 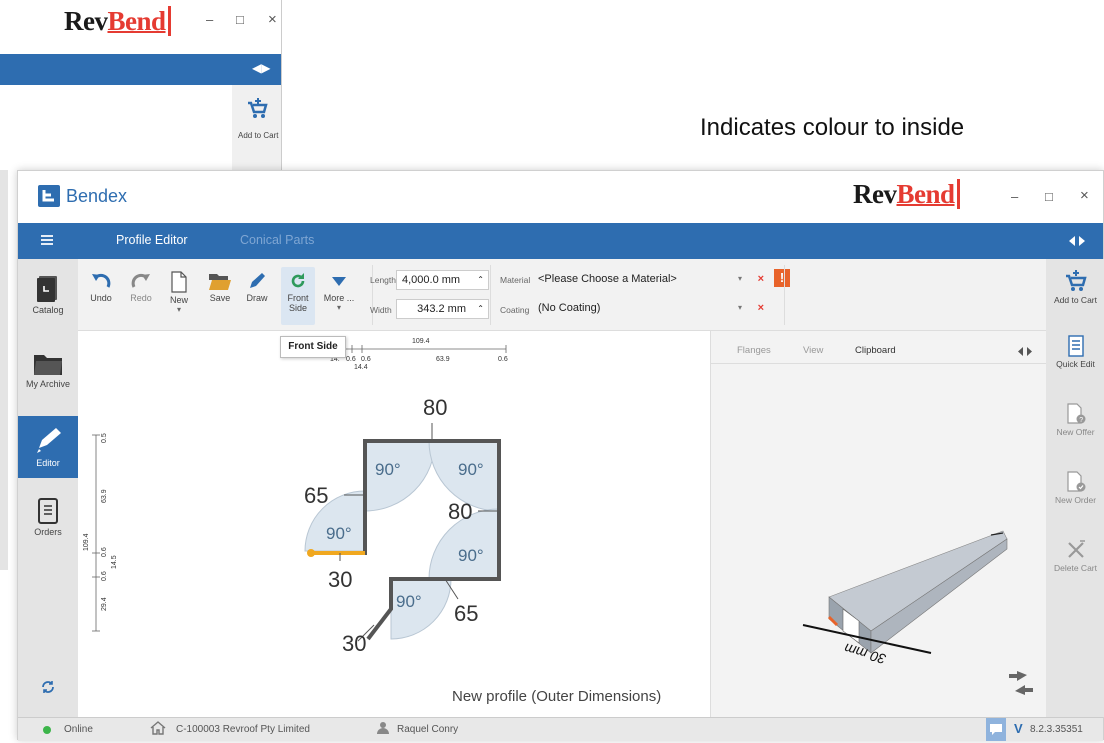 What do you see at coordinates (152, 240) in the screenshot?
I see `tab-profile-editor: Profile Editor` at bounding box center [152, 240].